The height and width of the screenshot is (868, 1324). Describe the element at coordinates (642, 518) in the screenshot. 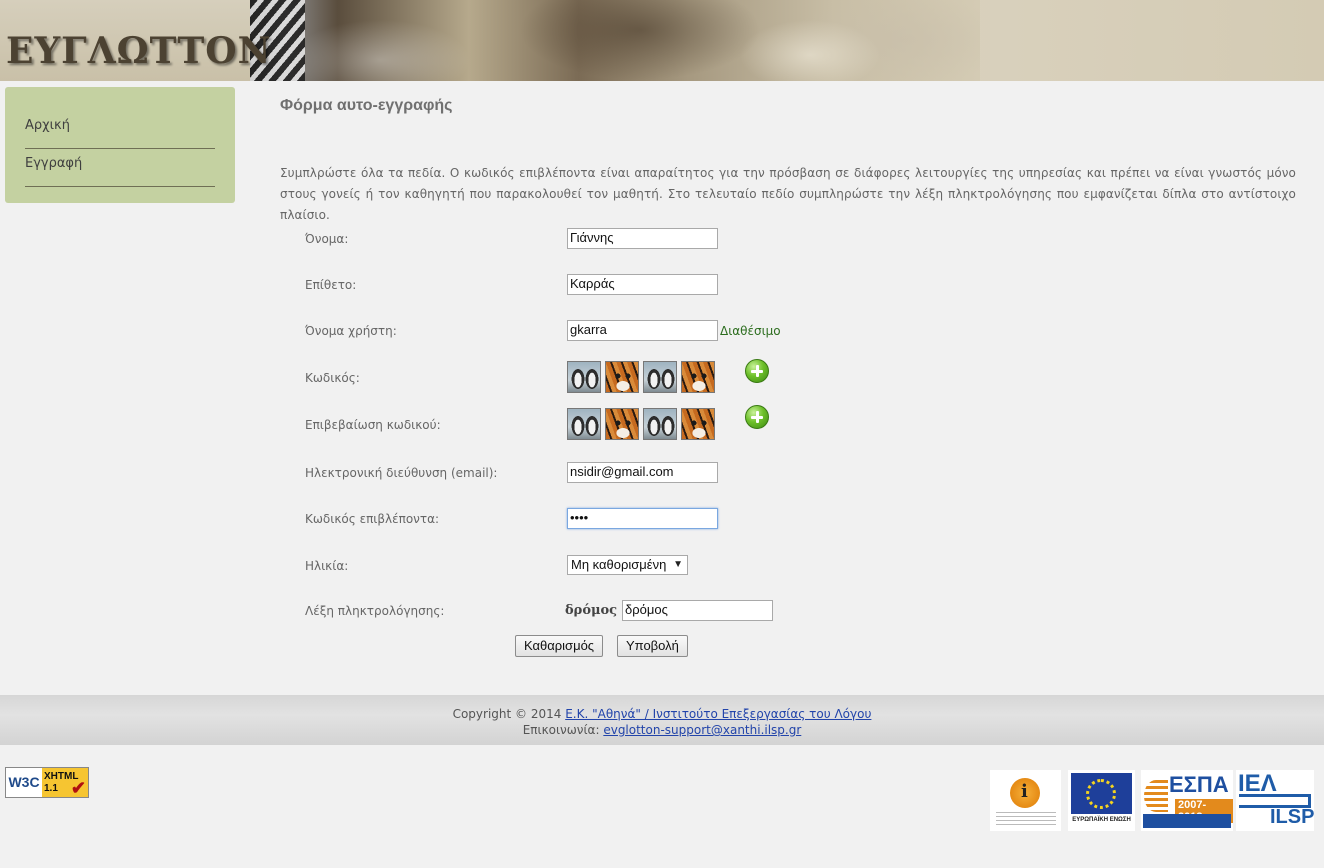

I see `supervisor-code-input: ••••` at that location.